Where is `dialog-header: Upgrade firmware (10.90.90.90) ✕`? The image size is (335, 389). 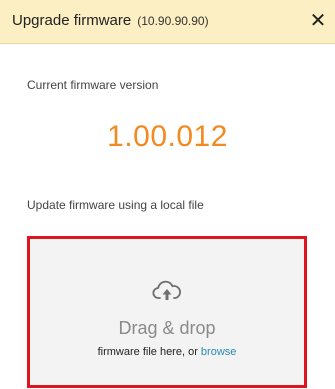
dialog-header: Upgrade firmware (10.90.90.90) ✕ is located at coordinates (167, 22).